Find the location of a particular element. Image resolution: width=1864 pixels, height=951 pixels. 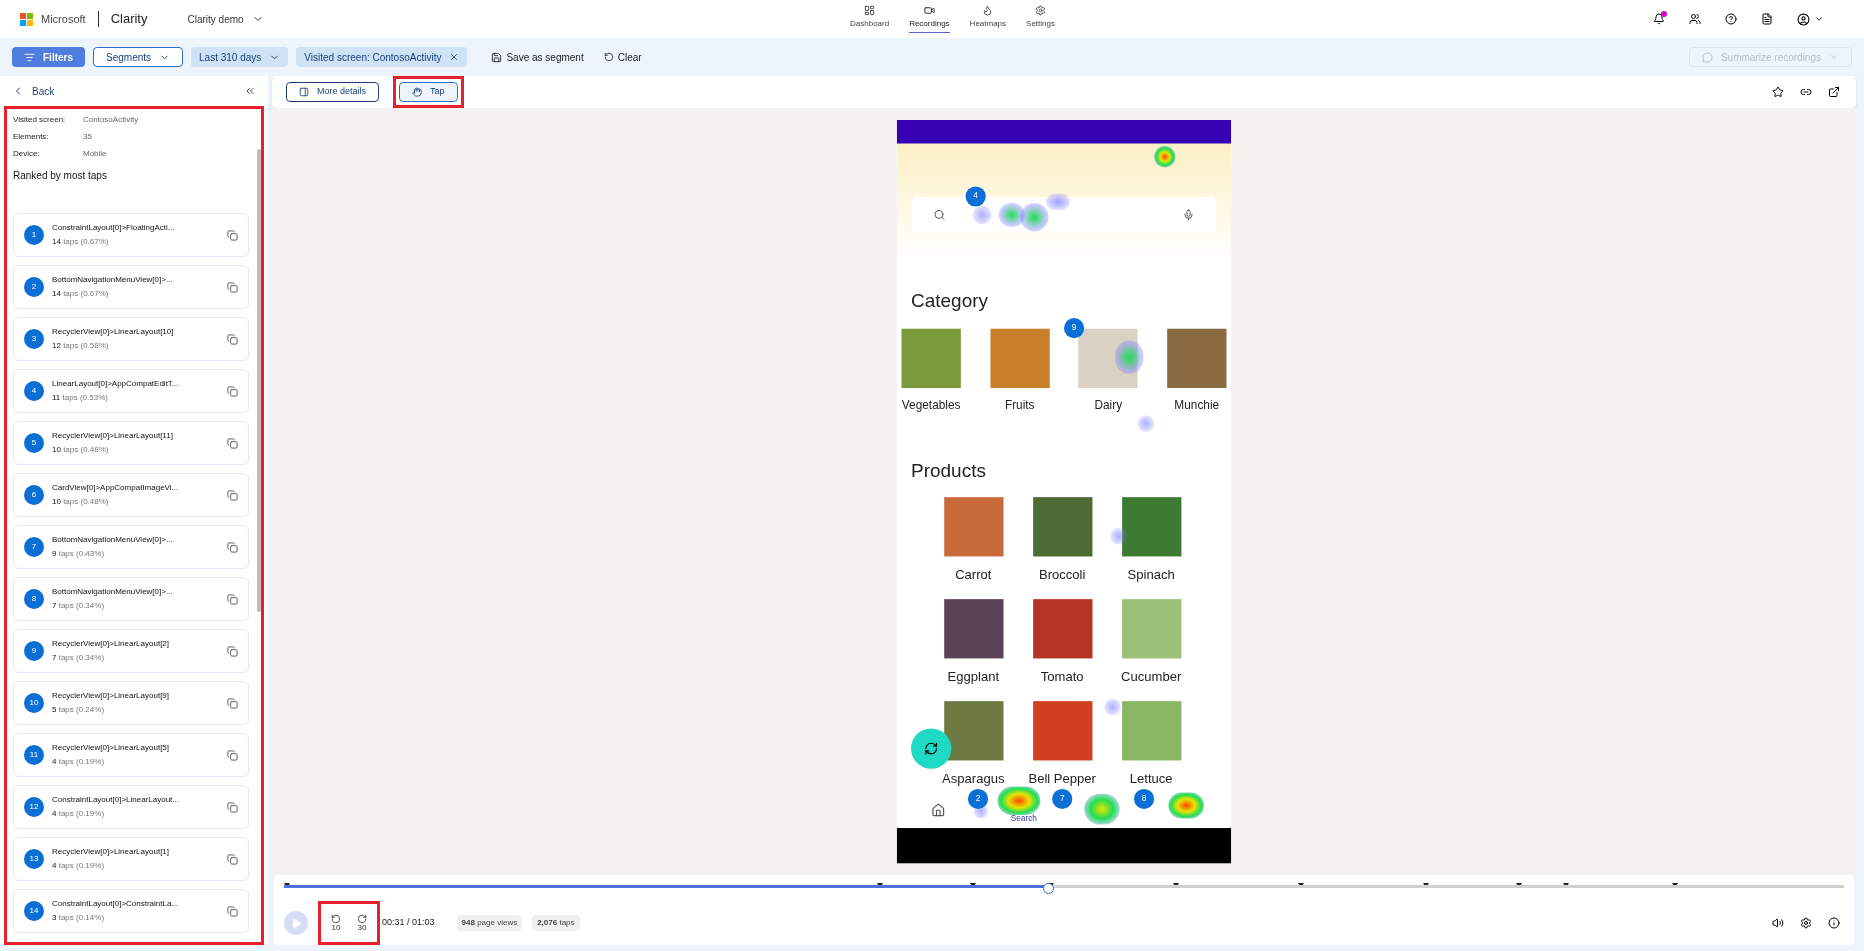

category-label: Fruits is located at coordinates (1019, 406).